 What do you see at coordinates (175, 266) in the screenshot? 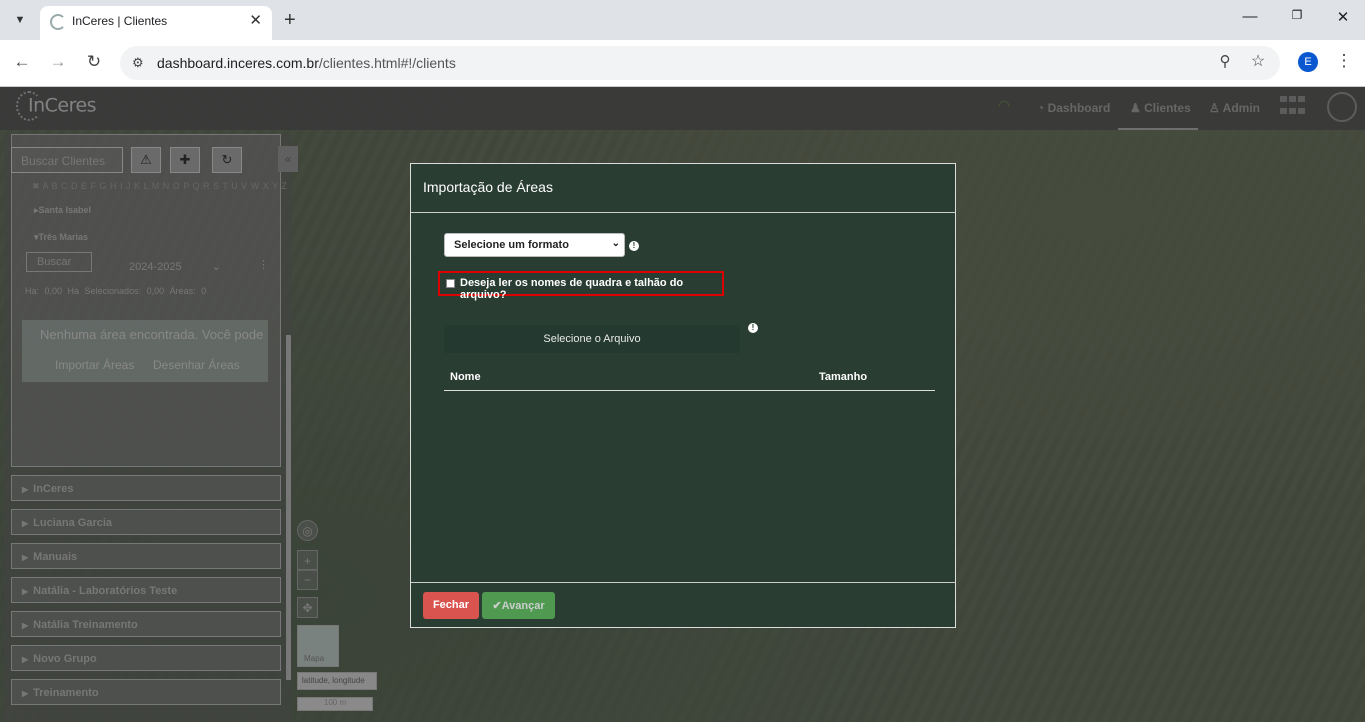
I see `season-select: 2024-2025 ⌄` at bounding box center [175, 266].